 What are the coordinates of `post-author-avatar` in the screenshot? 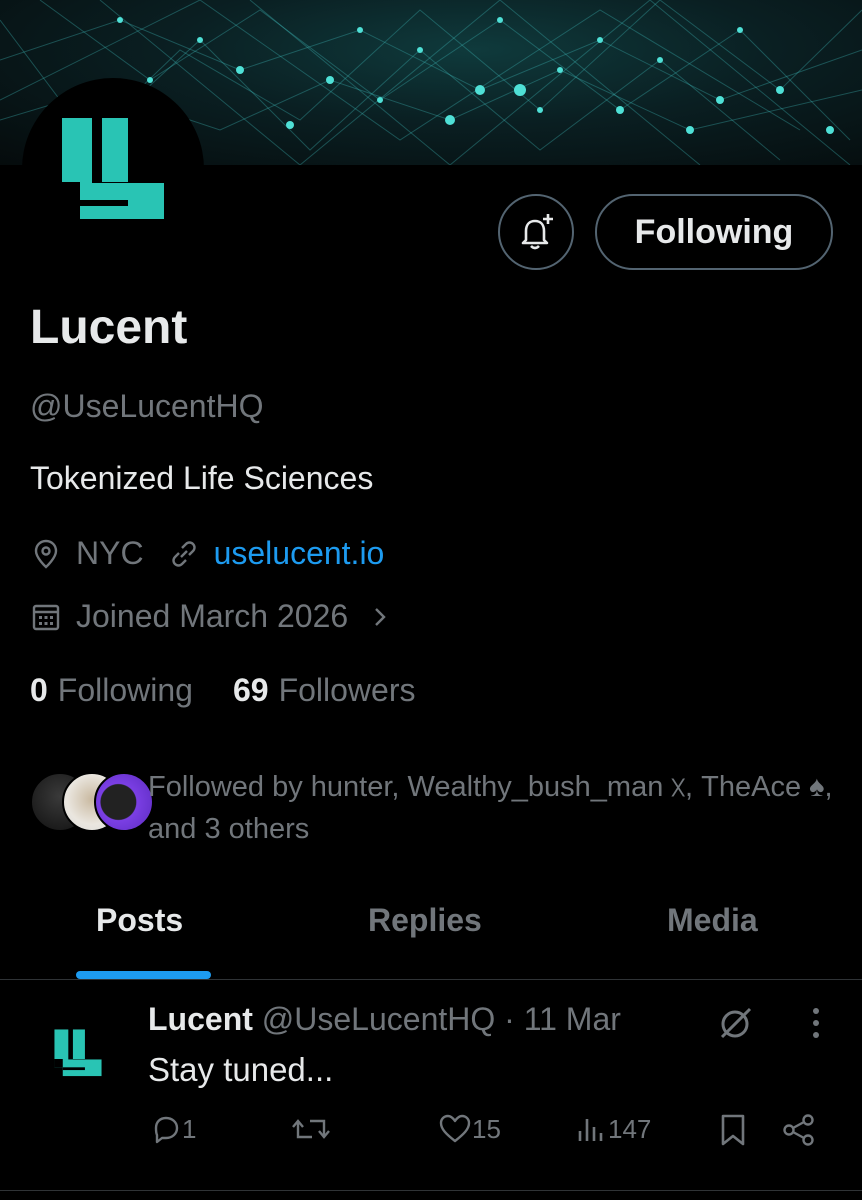 It's located at (78, 1053).